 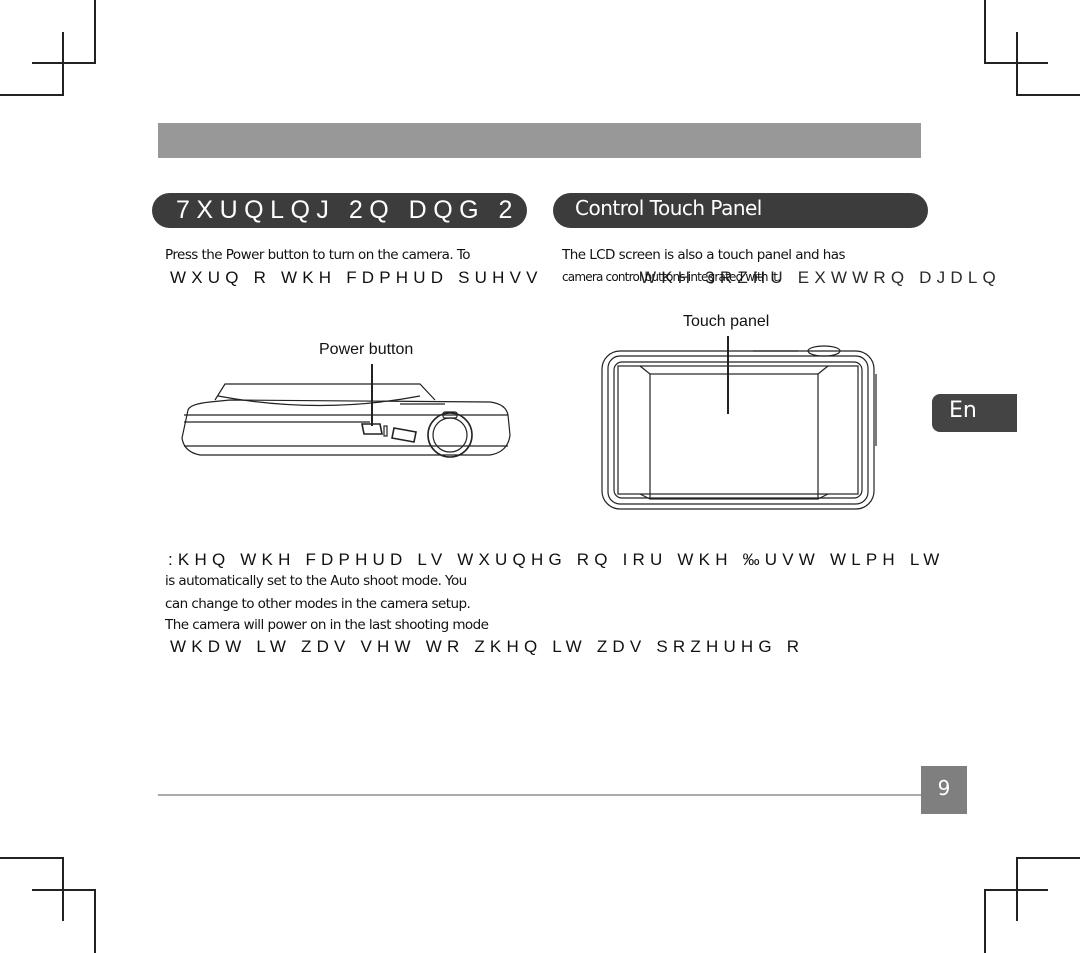 I want to click on page-number-badge: 9, so click(x=944, y=790).